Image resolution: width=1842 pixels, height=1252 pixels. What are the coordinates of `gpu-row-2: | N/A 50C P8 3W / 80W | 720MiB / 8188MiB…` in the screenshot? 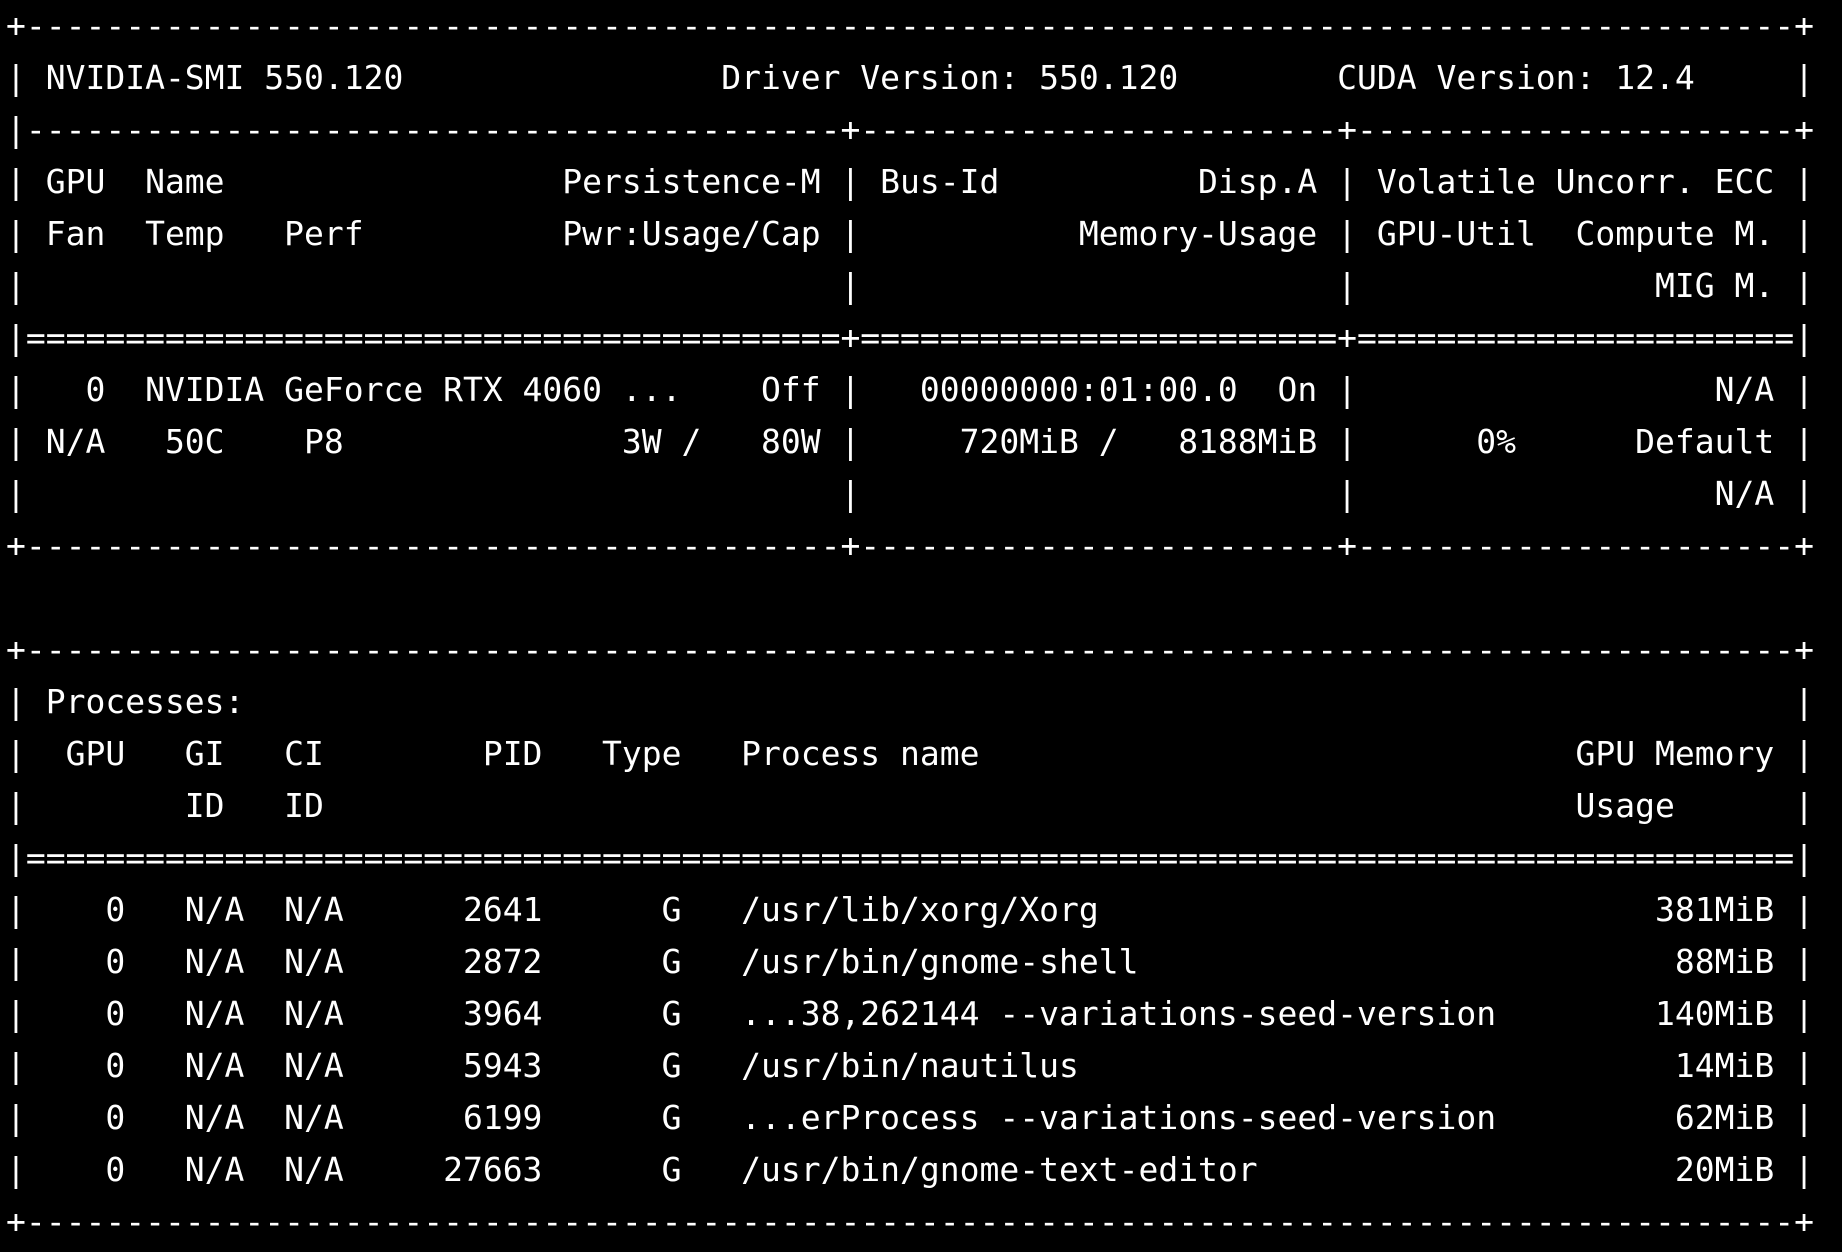 It's located at (910, 441).